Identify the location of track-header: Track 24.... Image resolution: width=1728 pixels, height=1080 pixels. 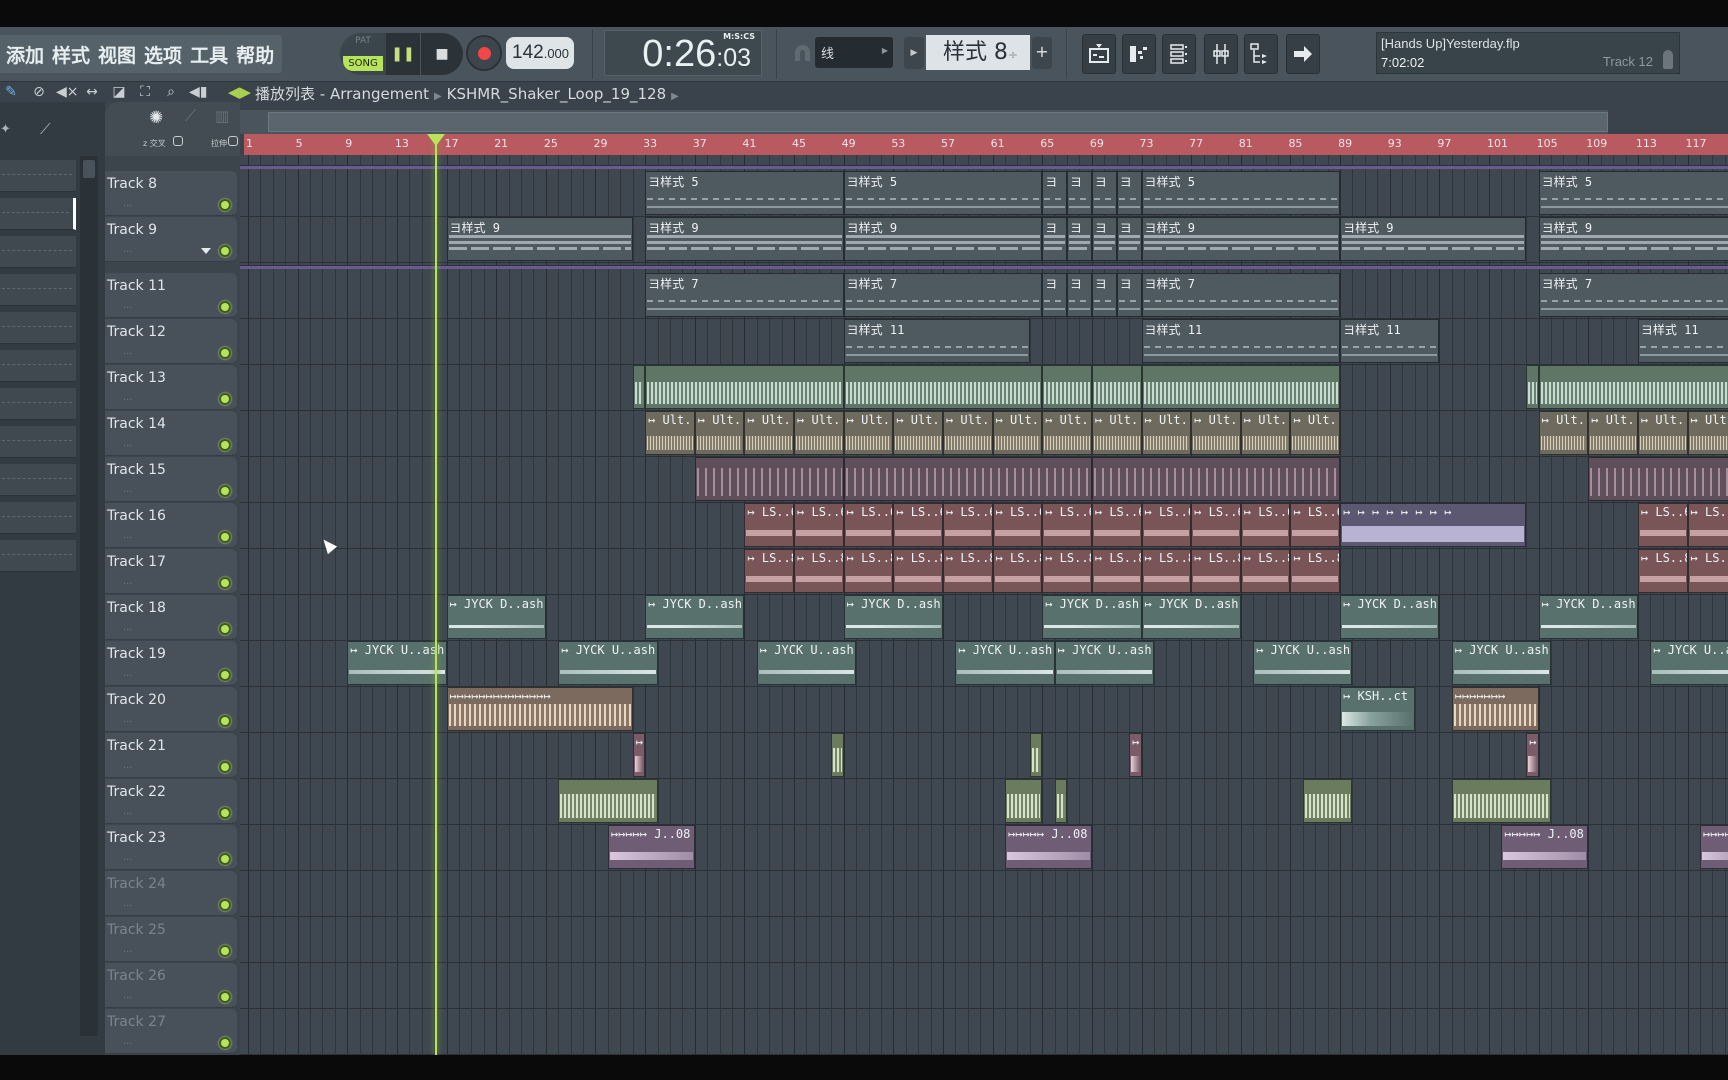
(171, 893).